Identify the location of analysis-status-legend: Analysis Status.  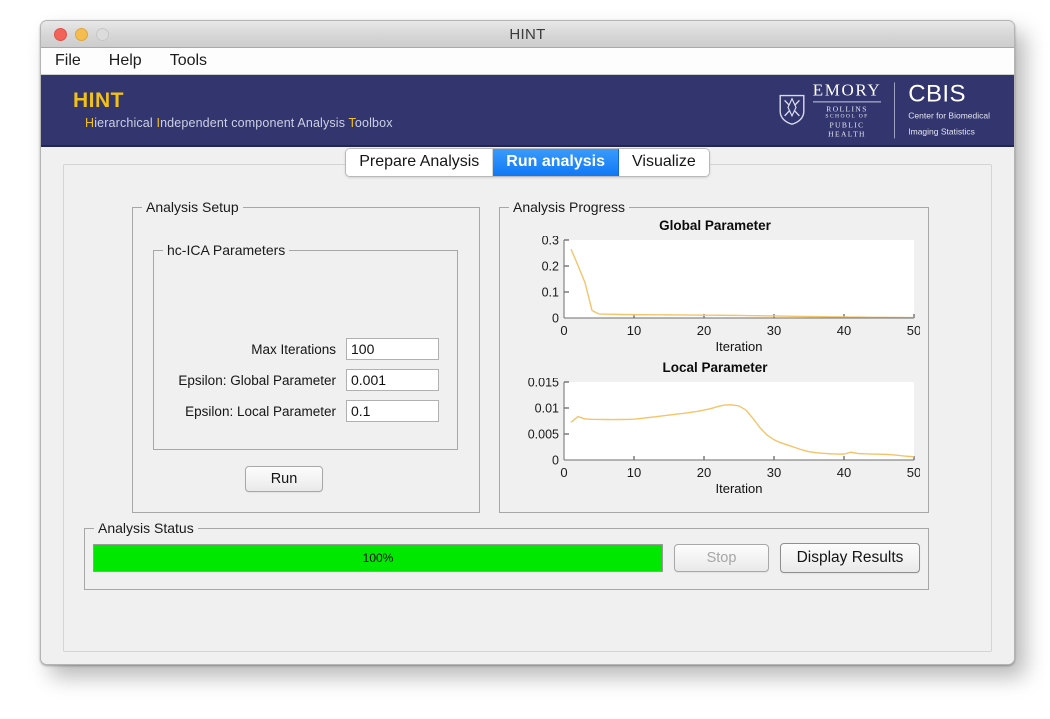
(146, 528).